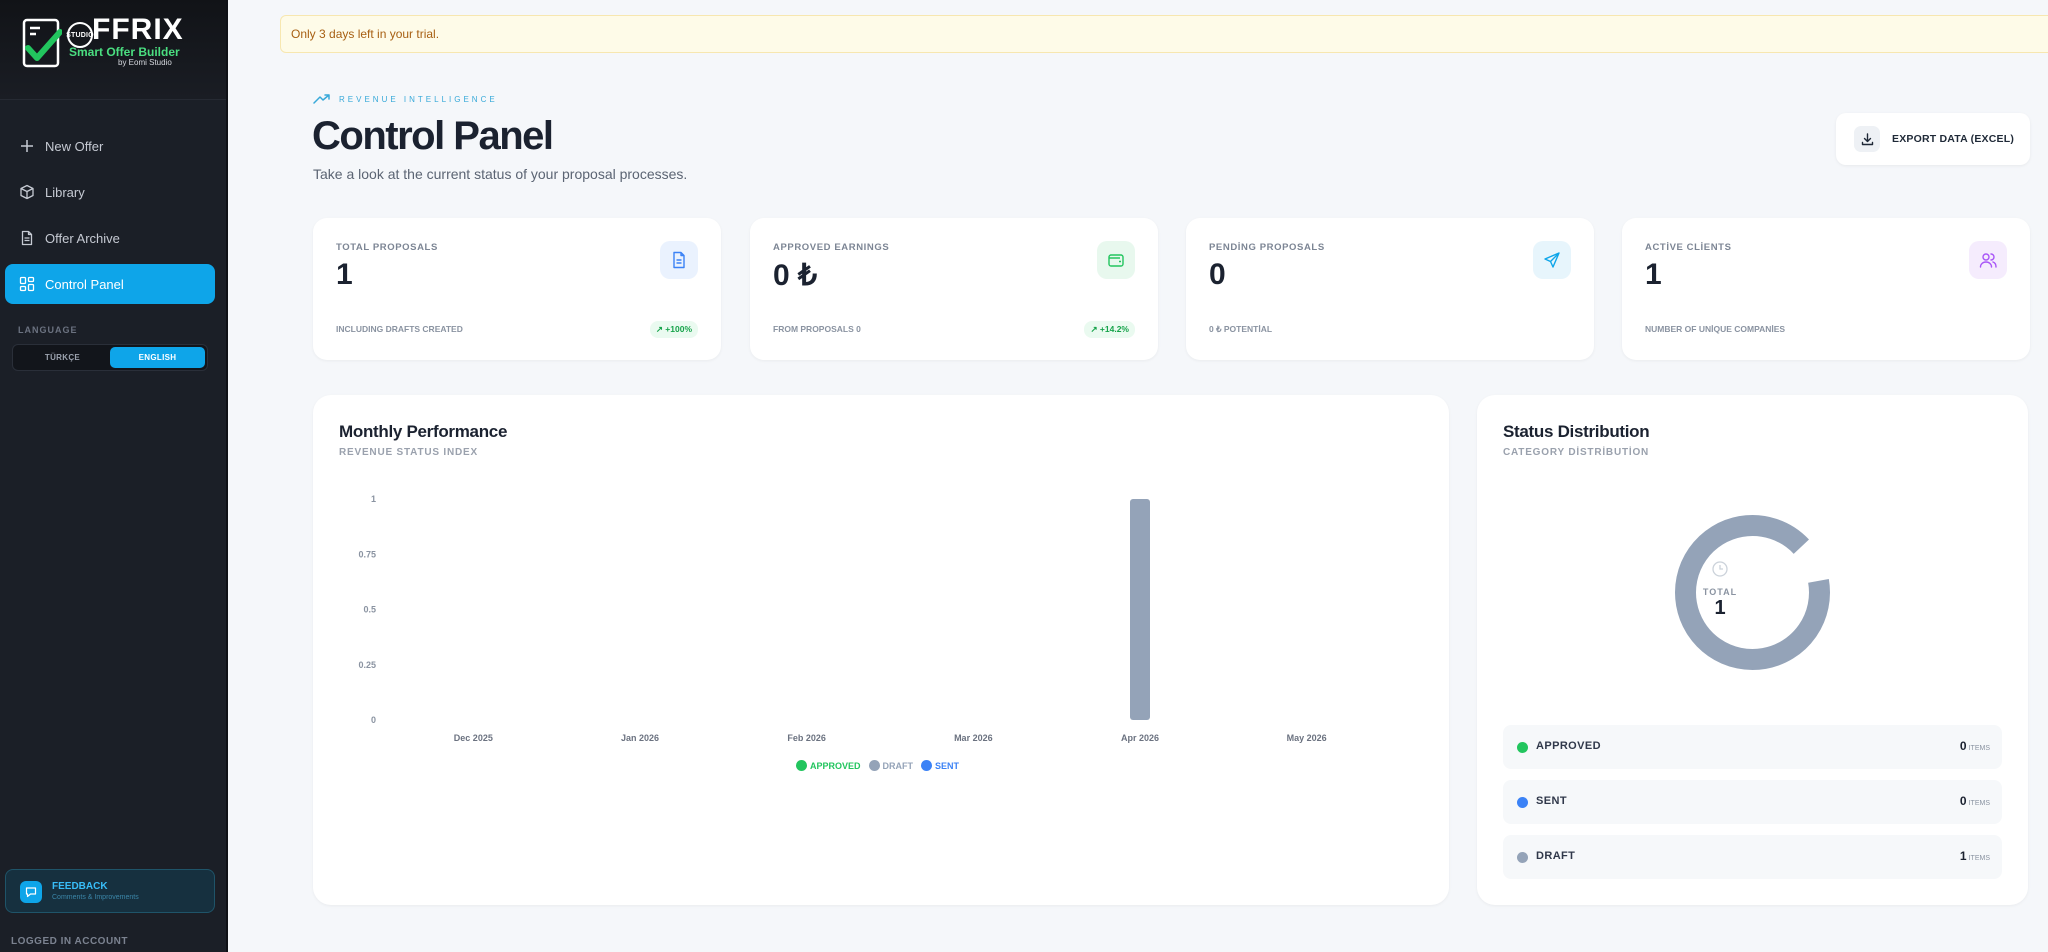 This screenshot has width=2048, height=952. I want to click on trending-up-icon, so click(321, 99).